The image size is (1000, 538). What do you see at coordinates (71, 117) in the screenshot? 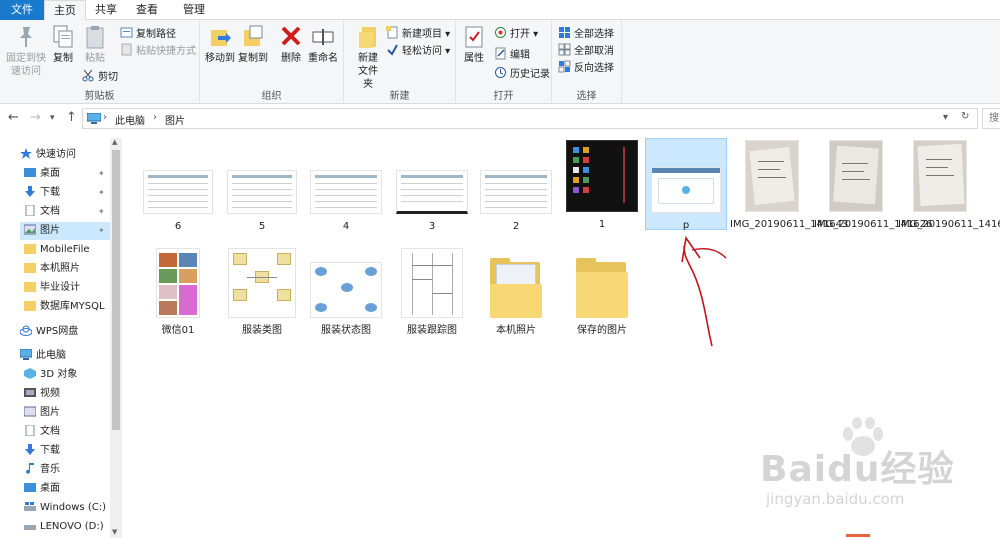
I see `up-arrow-icon: ↑` at bounding box center [71, 117].